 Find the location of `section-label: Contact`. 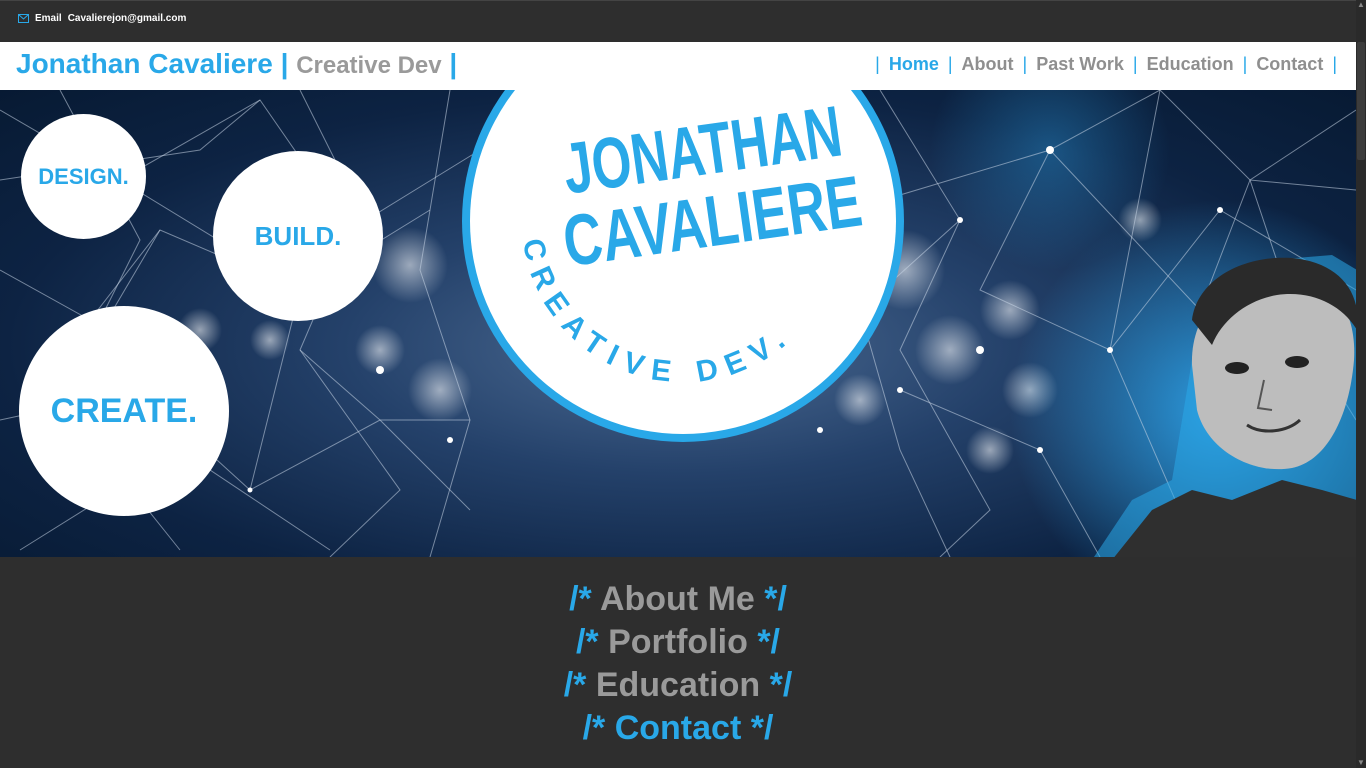

section-label: Contact is located at coordinates (678, 728).